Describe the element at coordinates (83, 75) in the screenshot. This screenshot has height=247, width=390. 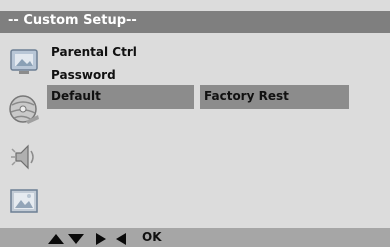
I see `menu-item-password: Password` at that location.